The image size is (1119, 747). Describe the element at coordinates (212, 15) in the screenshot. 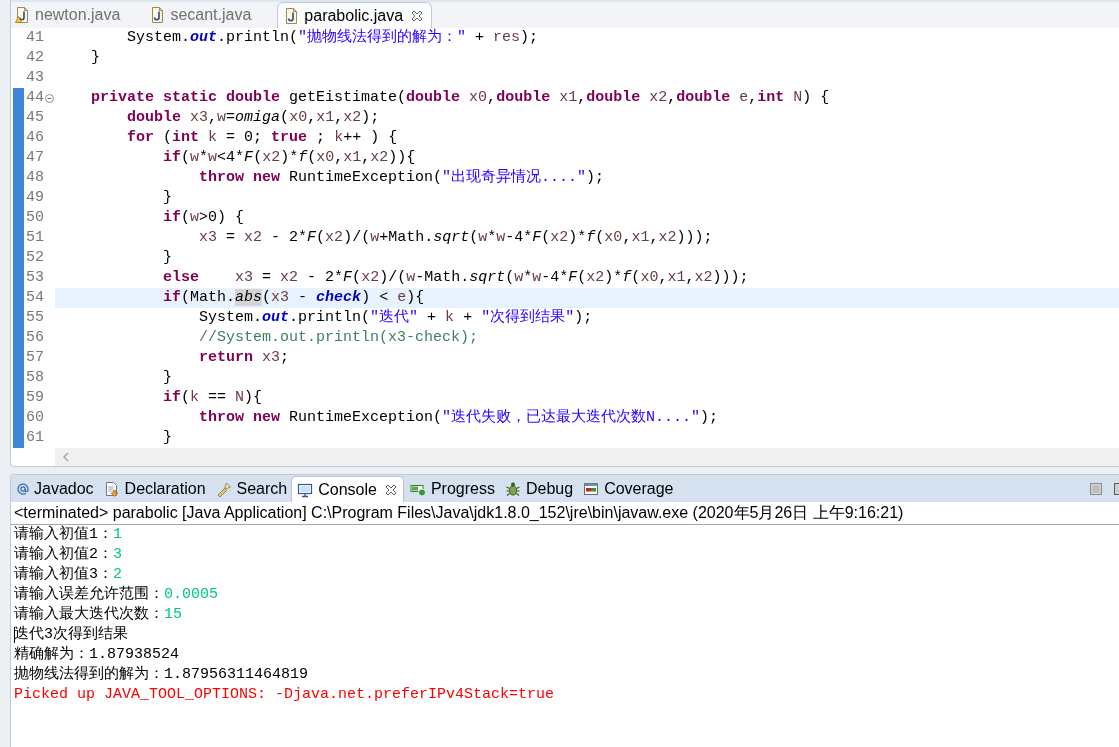

I see `editor-tab: secant.java` at that location.